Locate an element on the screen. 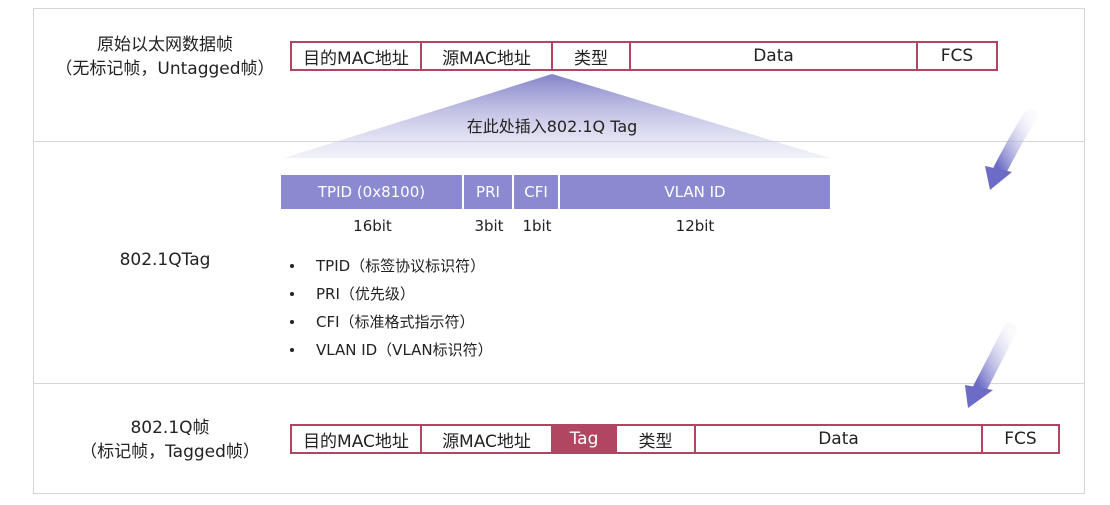 Image resolution: width=1110 pixels, height=505 pixels. original-frame-subtitle: （无标记帧，Untagged帧） is located at coordinates (165, 69).